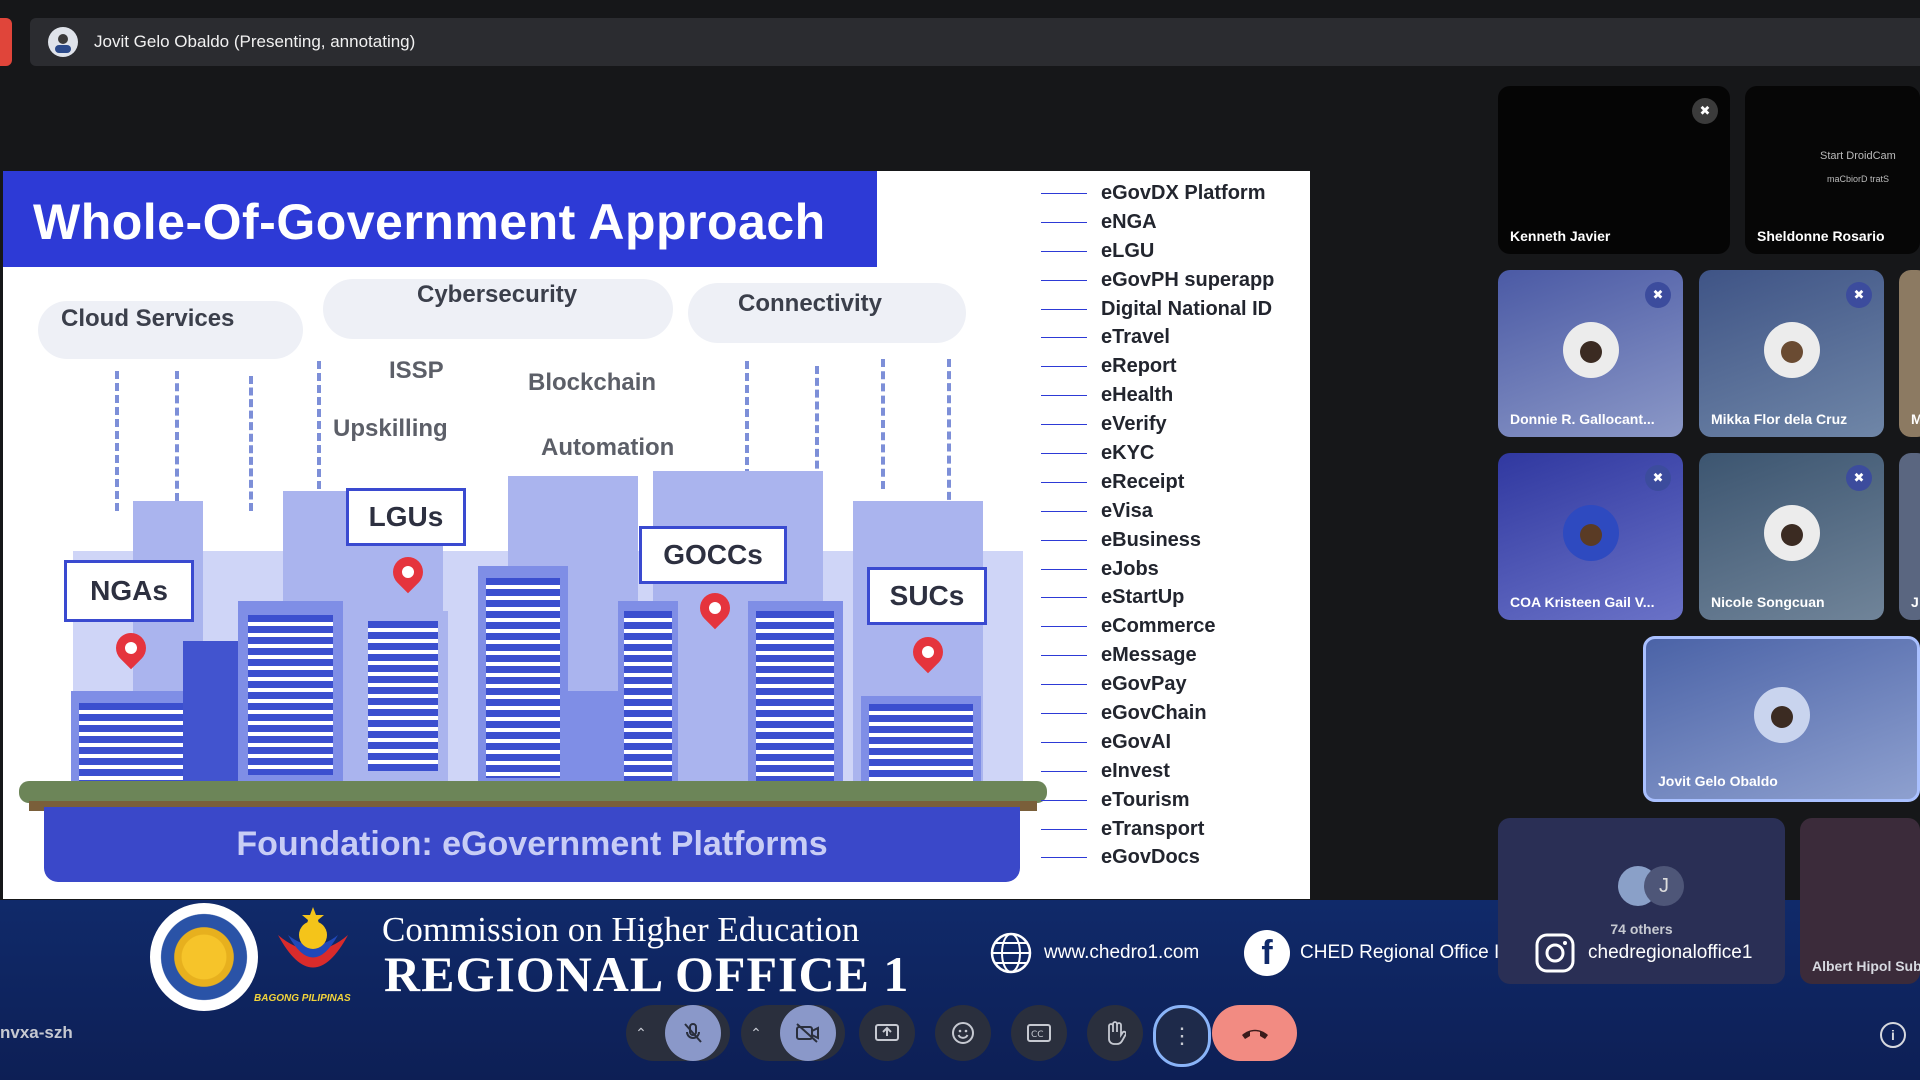  I want to click on bagong-pilipinas-text: BAGONG PILIPINAS, so click(302, 998).